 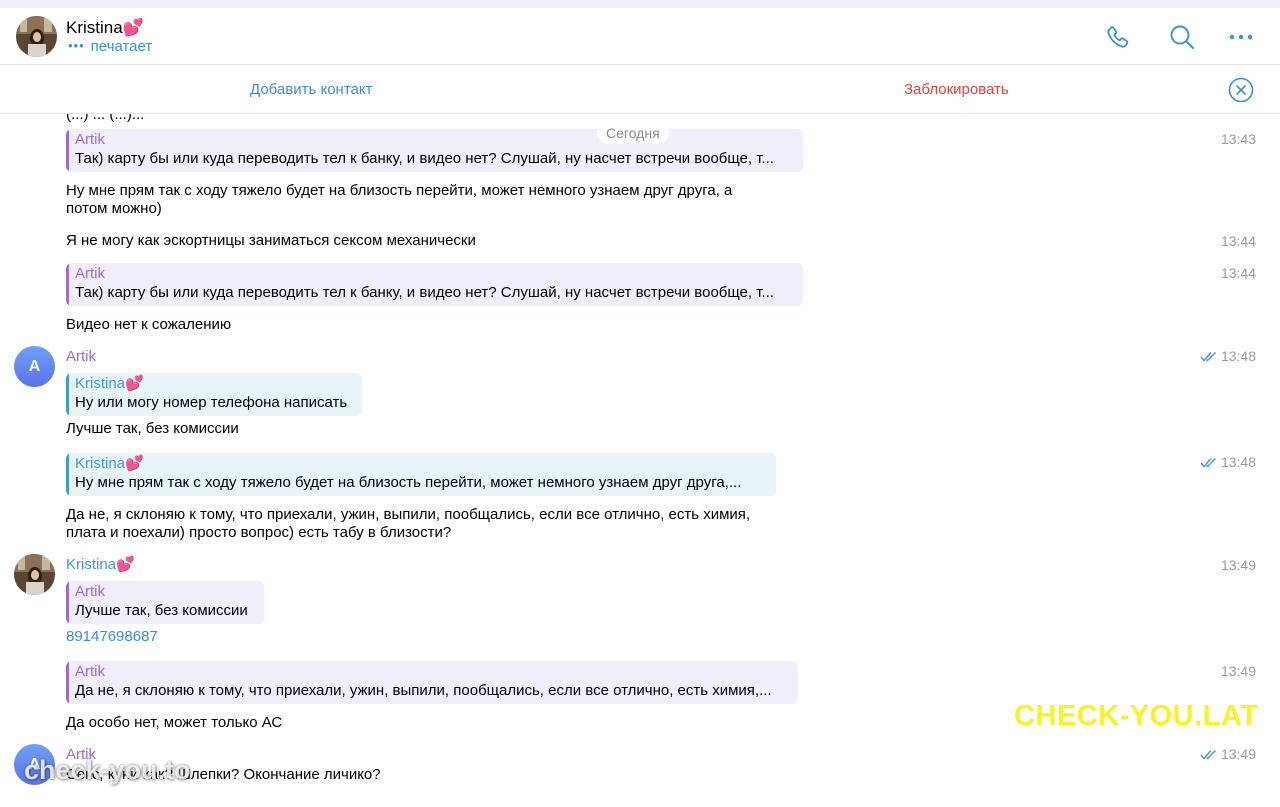 What do you see at coordinates (107, 770) in the screenshot?
I see `watermark-left: check-you.to` at bounding box center [107, 770].